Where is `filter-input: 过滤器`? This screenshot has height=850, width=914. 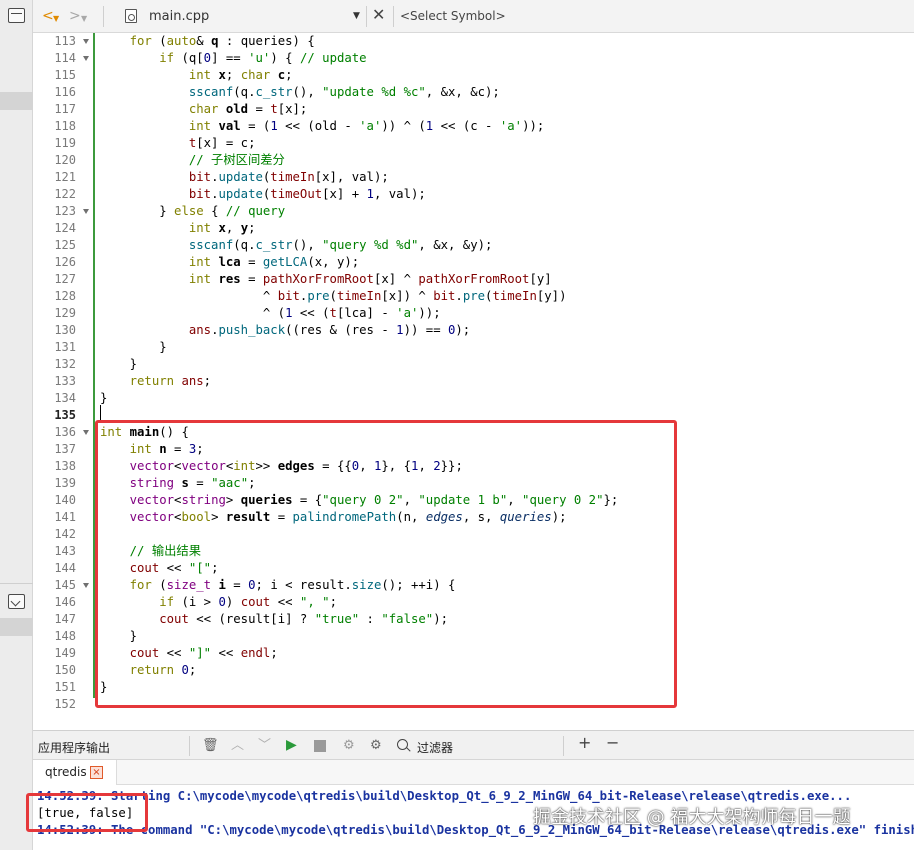
filter-input: 过滤器 is located at coordinates (435, 747).